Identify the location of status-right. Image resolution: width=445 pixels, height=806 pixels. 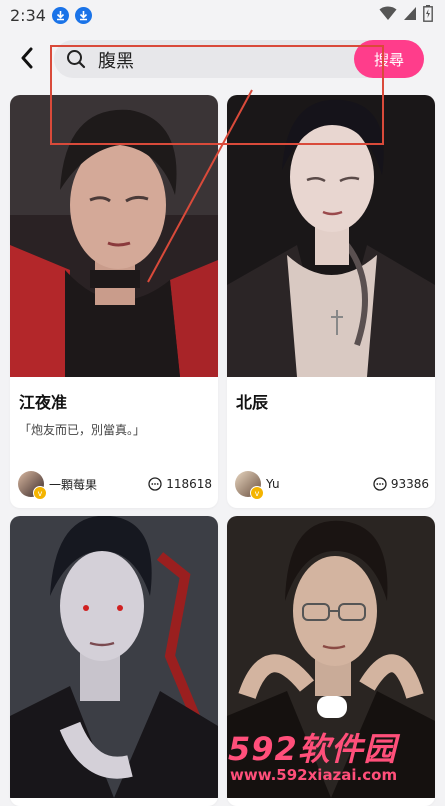
(406, 15).